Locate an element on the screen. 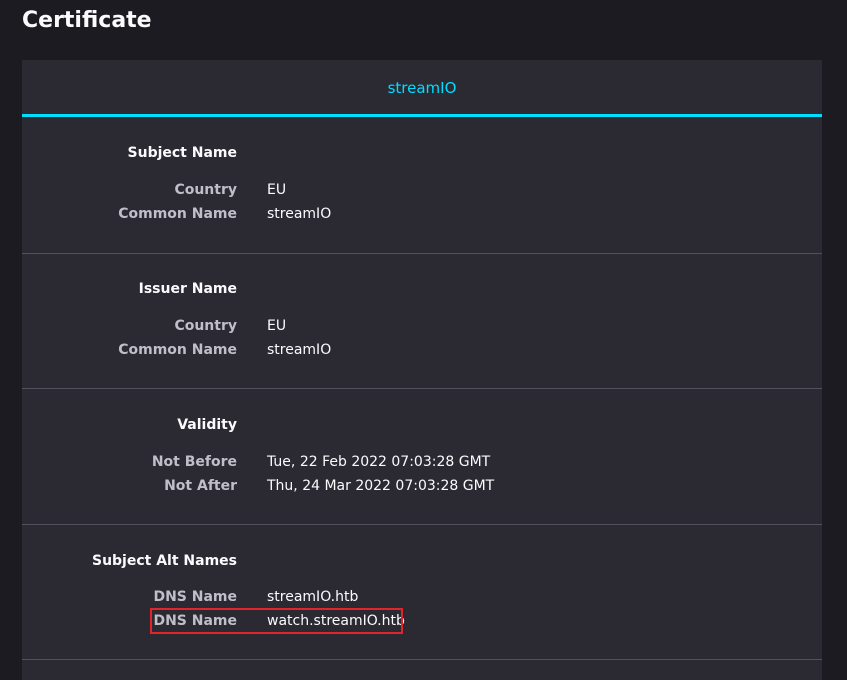 The width and height of the screenshot is (847, 680). section-heading: Validity is located at coordinates (207, 425).